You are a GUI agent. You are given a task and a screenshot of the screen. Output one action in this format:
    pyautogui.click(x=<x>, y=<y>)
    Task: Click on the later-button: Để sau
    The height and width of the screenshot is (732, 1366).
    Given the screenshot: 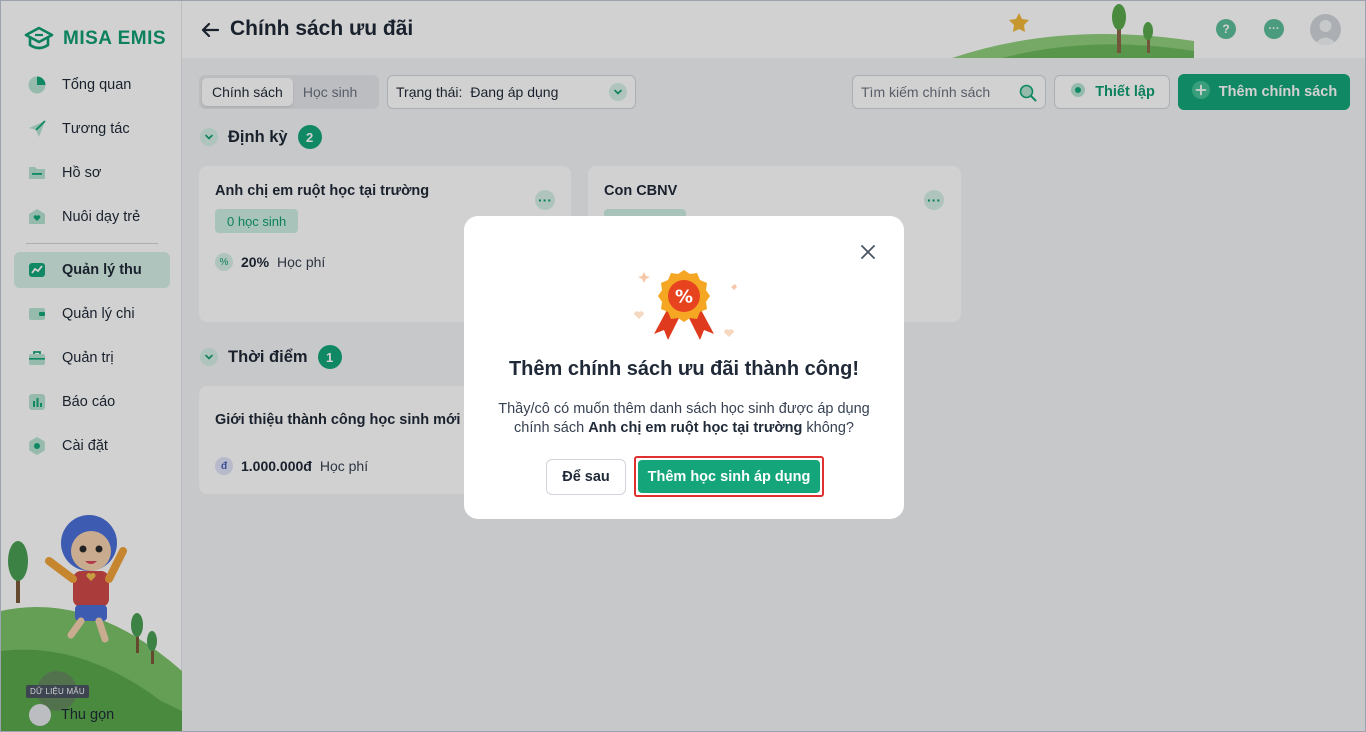 What is the action you would take?
    pyautogui.click(x=586, y=477)
    